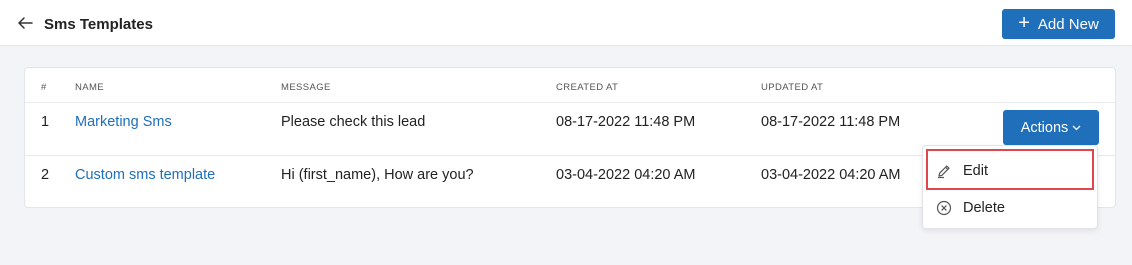 This screenshot has width=1132, height=265. What do you see at coordinates (25, 23) in the screenshot?
I see `back-arrow-icon` at bounding box center [25, 23].